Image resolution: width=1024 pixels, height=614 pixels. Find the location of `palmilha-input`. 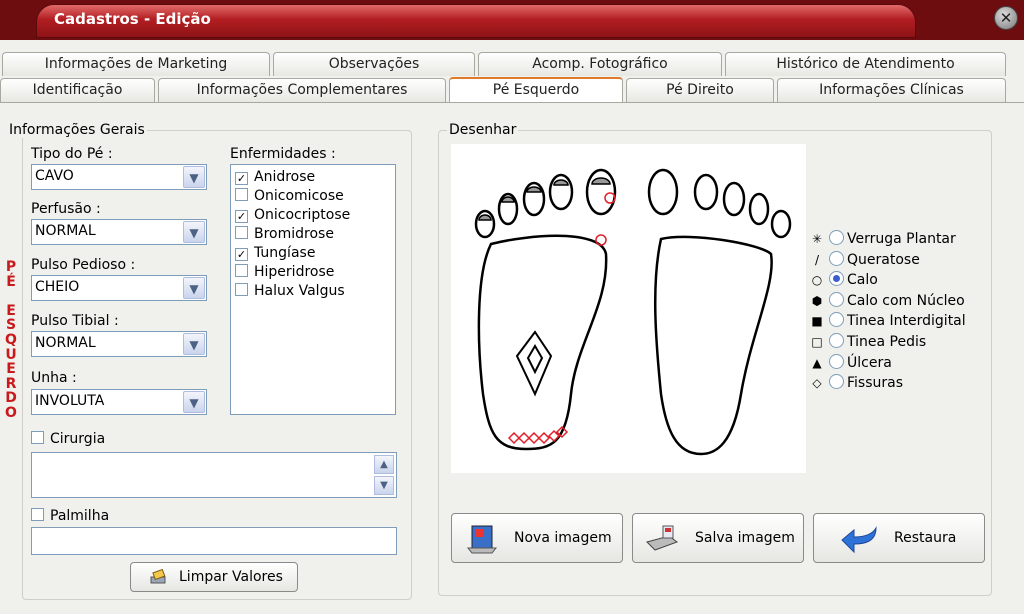

palmilha-input is located at coordinates (214, 541).